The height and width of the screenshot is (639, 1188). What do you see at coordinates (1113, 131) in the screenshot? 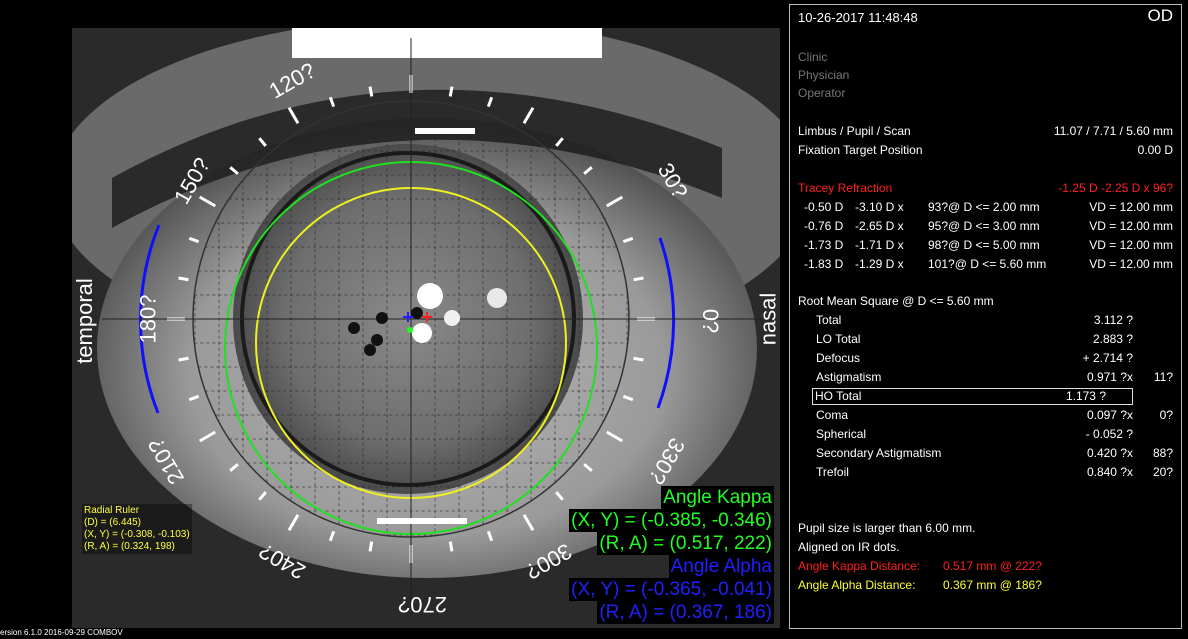
I see `limbus-value: 11.07 / 7.71 / 5.60 mm` at bounding box center [1113, 131].